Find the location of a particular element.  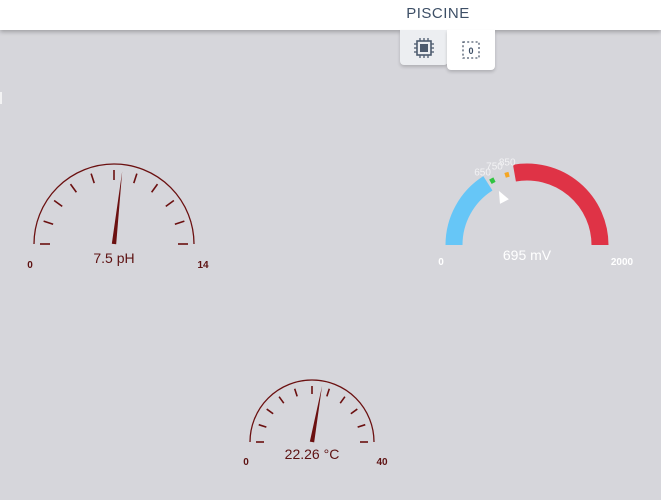

orp-gauge-pointer is located at coordinates (503, 197).